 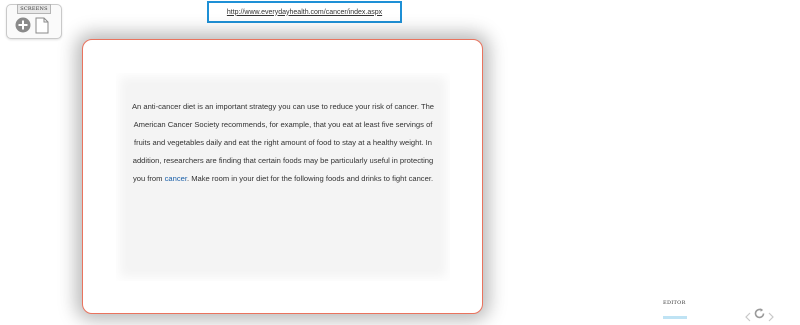 What do you see at coordinates (42, 25) in the screenshot?
I see `document-icon` at bounding box center [42, 25].